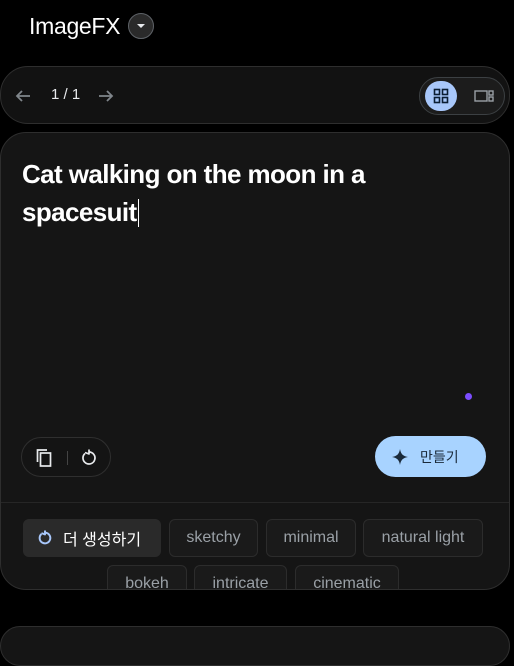 The image size is (514, 666). What do you see at coordinates (462, 96) in the screenshot?
I see `view-toggle` at bounding box center [462, 96].